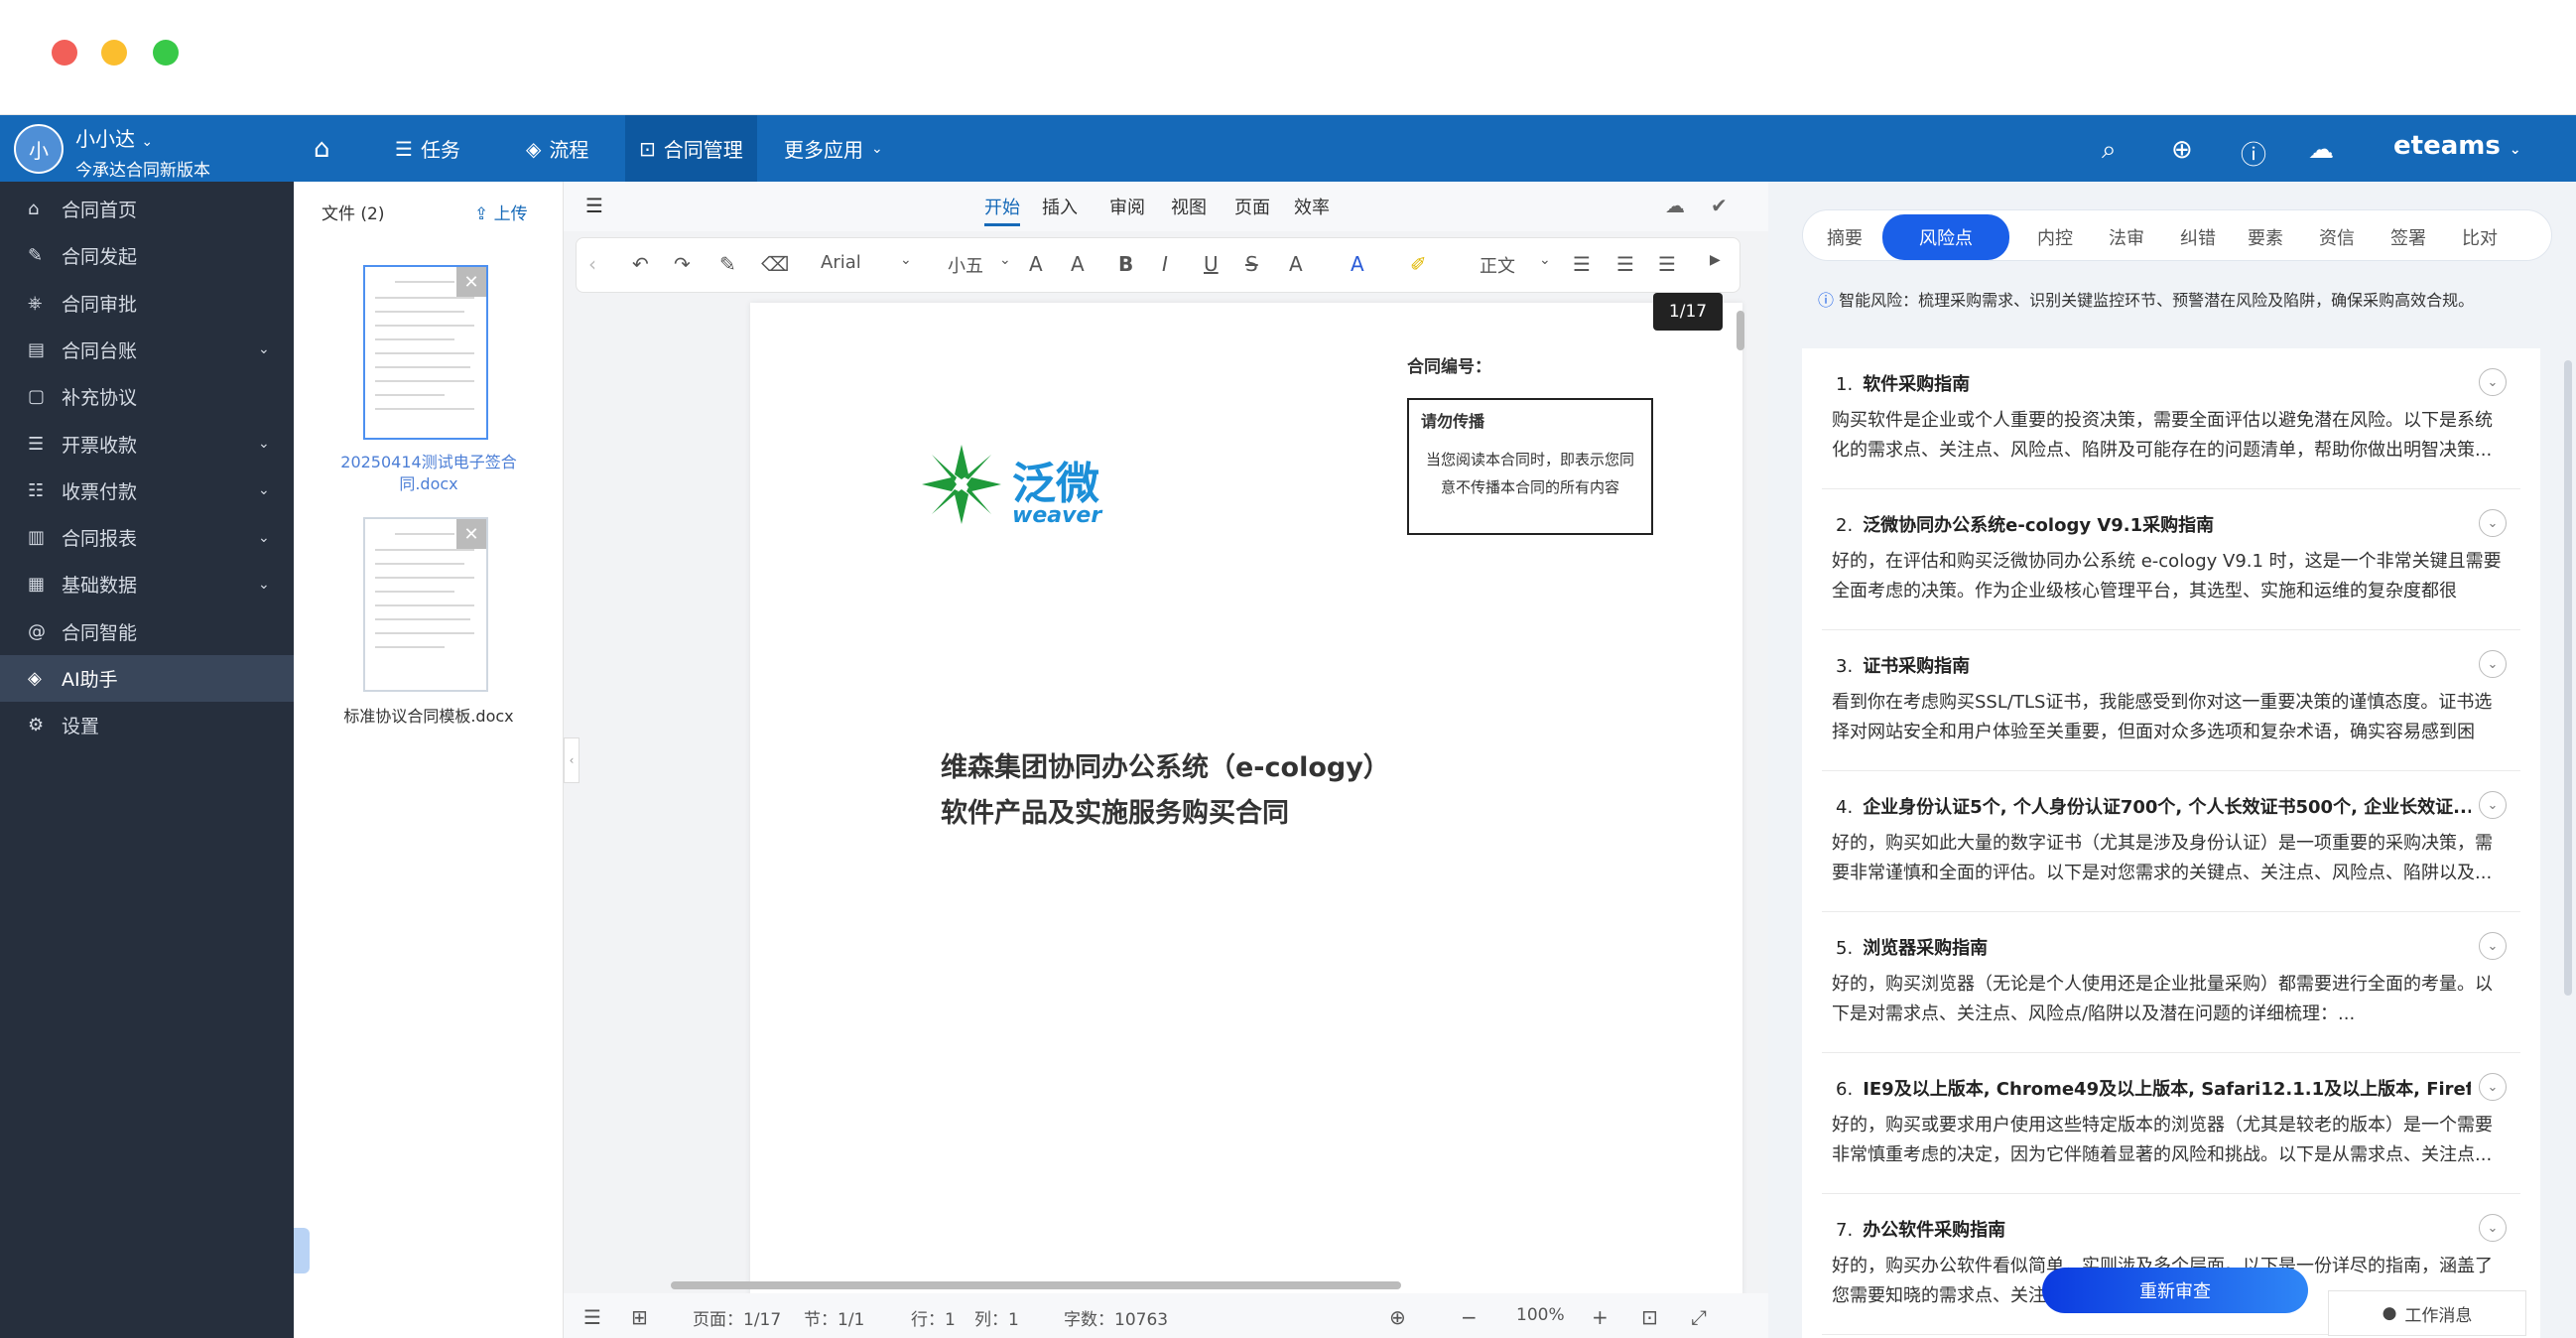  Describe the element at coordinates (1078, 264) in the screenshot. I see `font-shrink-icon: A` at that location.